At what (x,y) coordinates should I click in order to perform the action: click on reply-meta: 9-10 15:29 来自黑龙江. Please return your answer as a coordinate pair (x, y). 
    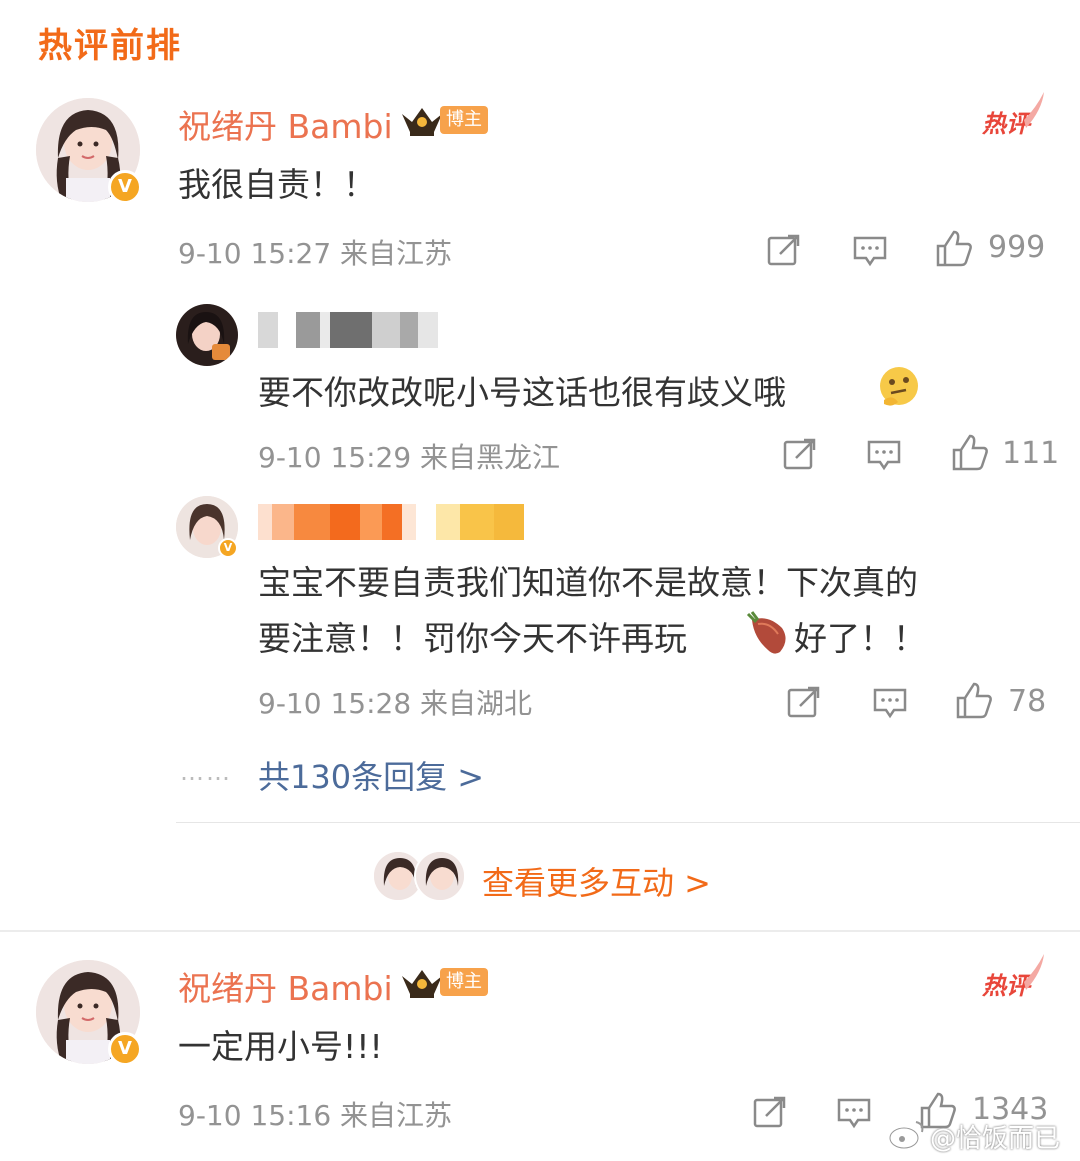
    Looking at the image, I should click on (409, 457).